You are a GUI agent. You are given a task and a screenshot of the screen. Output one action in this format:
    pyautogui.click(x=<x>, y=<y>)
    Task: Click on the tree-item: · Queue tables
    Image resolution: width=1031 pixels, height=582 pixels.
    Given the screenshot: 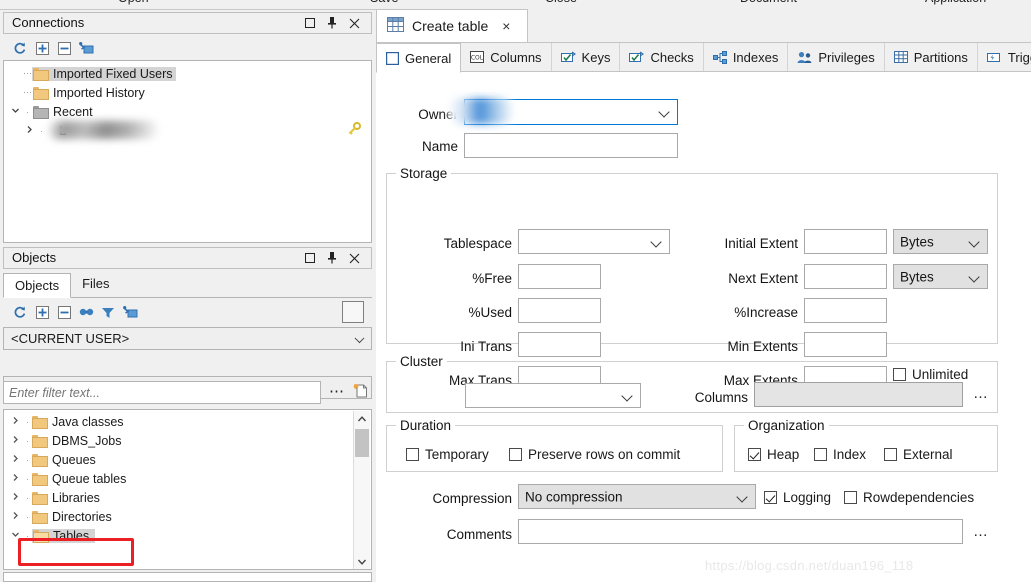 What is the action you would take?
    pyautogui.click(x=187, y=478)
    